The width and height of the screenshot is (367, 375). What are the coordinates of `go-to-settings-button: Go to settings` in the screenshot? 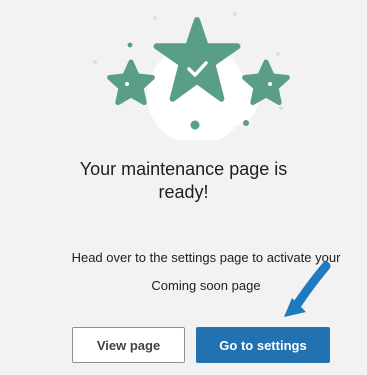 It's located at (263, 345).